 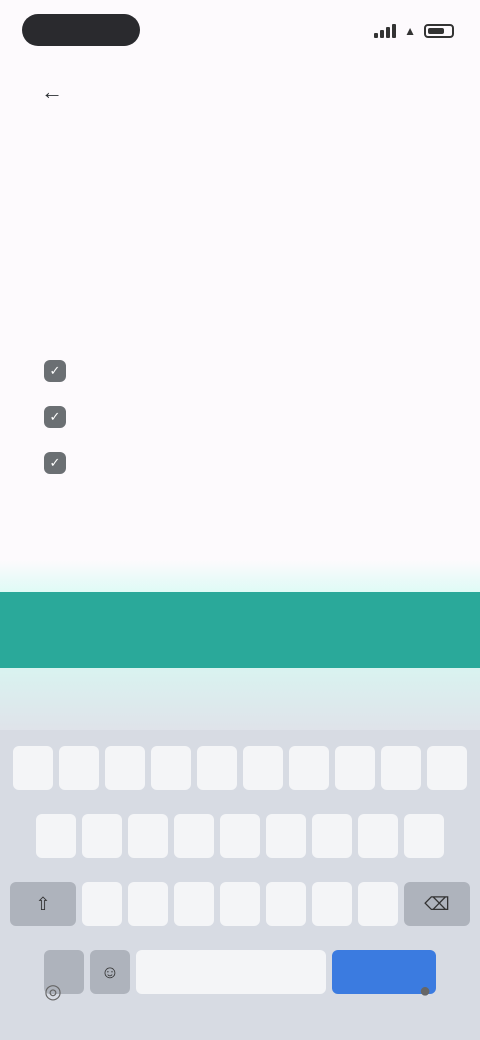 I want to click on shift-icon: ⇧, so click(x=43, y=903).